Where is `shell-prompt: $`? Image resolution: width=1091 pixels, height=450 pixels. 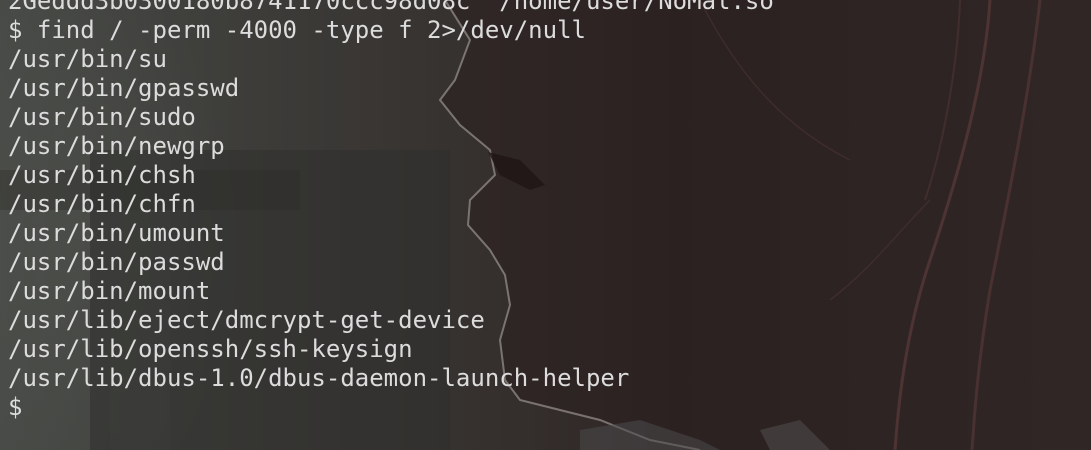
shell-prompt: $ is located at coordinates (391, 407).